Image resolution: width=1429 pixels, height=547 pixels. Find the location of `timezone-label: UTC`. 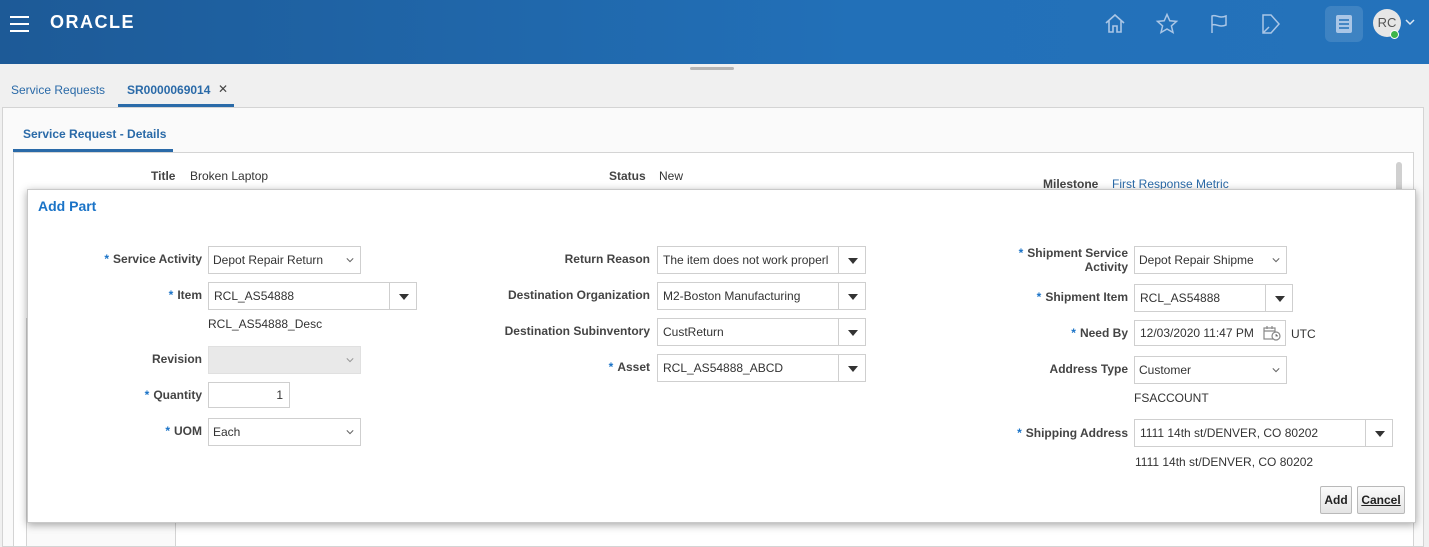

timezone-label: UTC is located at coordinates (1303, 334).